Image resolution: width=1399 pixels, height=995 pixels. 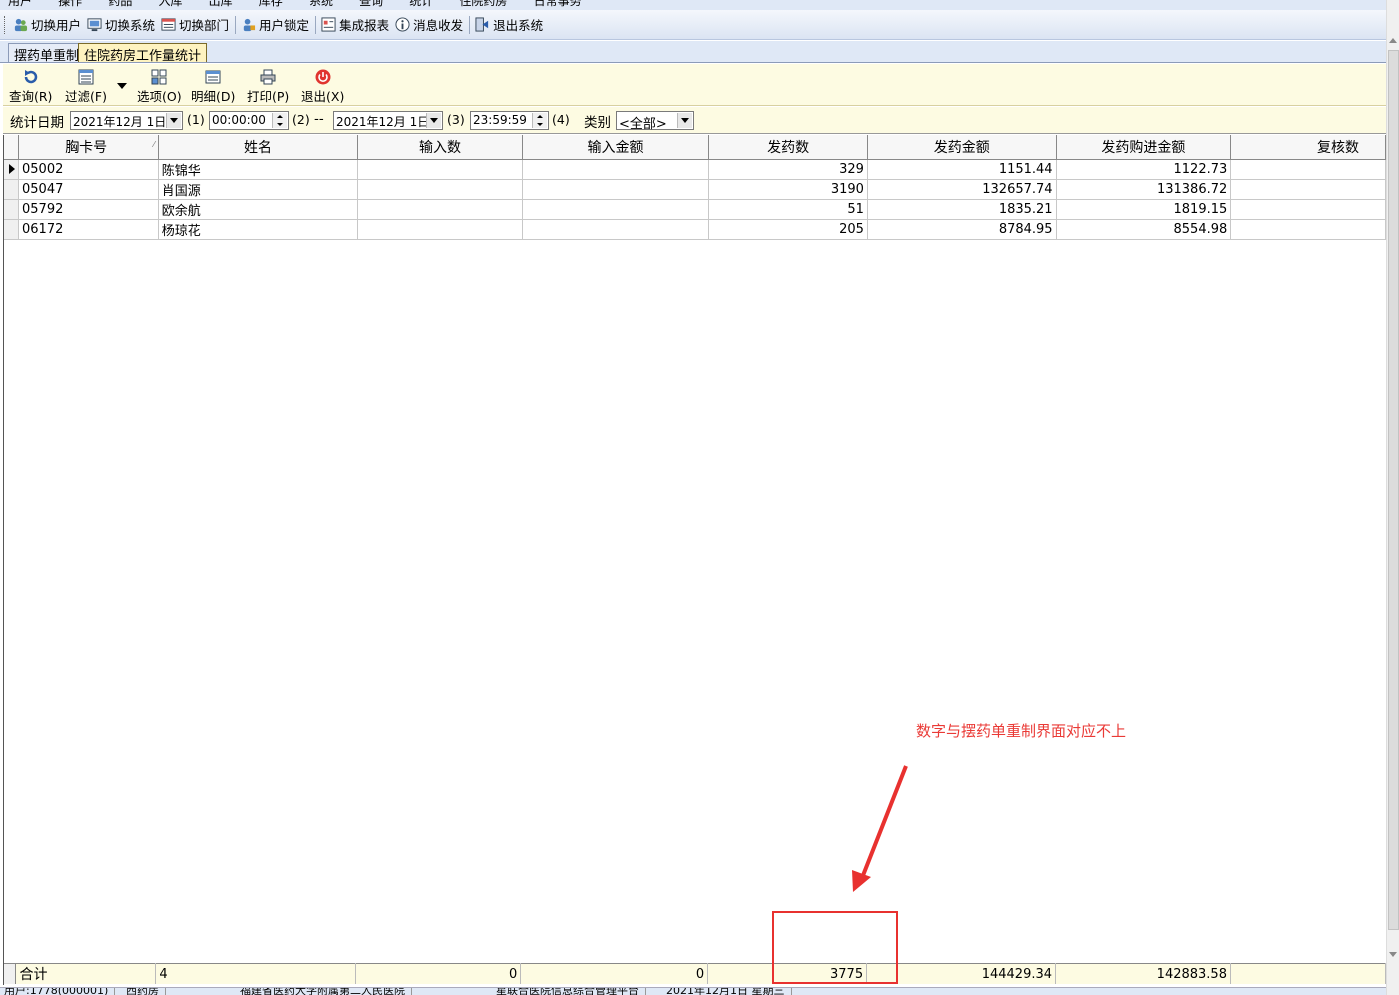 I want to click on cell-card: 06172, so click(x=88, y=229).